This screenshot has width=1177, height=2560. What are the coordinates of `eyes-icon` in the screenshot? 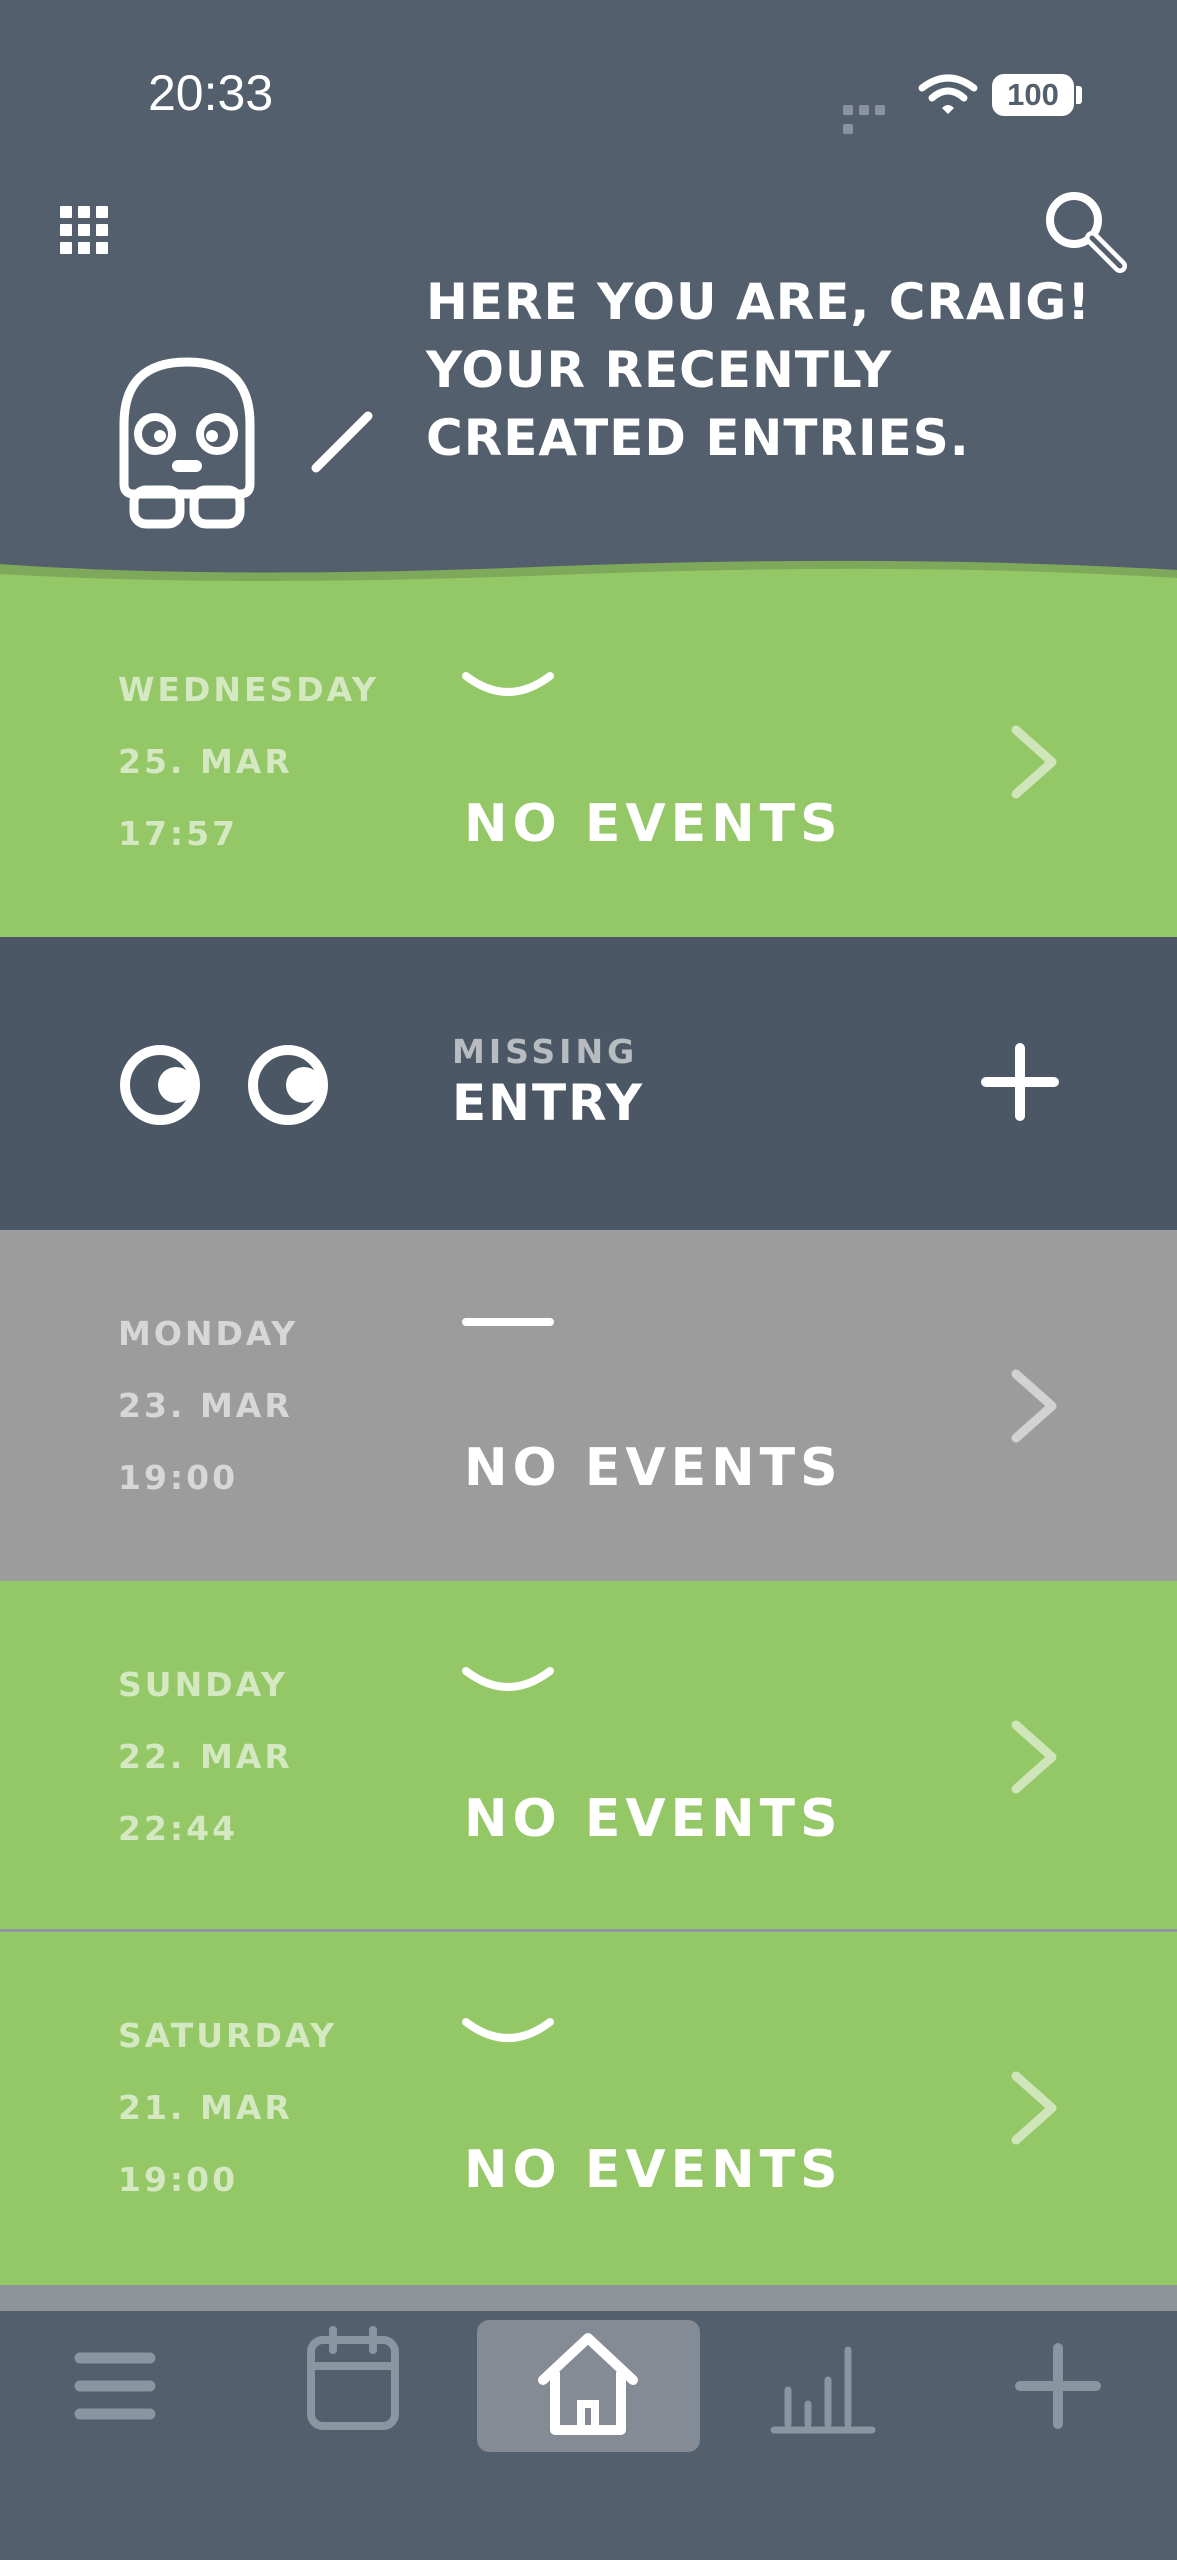 It's located at (224, 1085).